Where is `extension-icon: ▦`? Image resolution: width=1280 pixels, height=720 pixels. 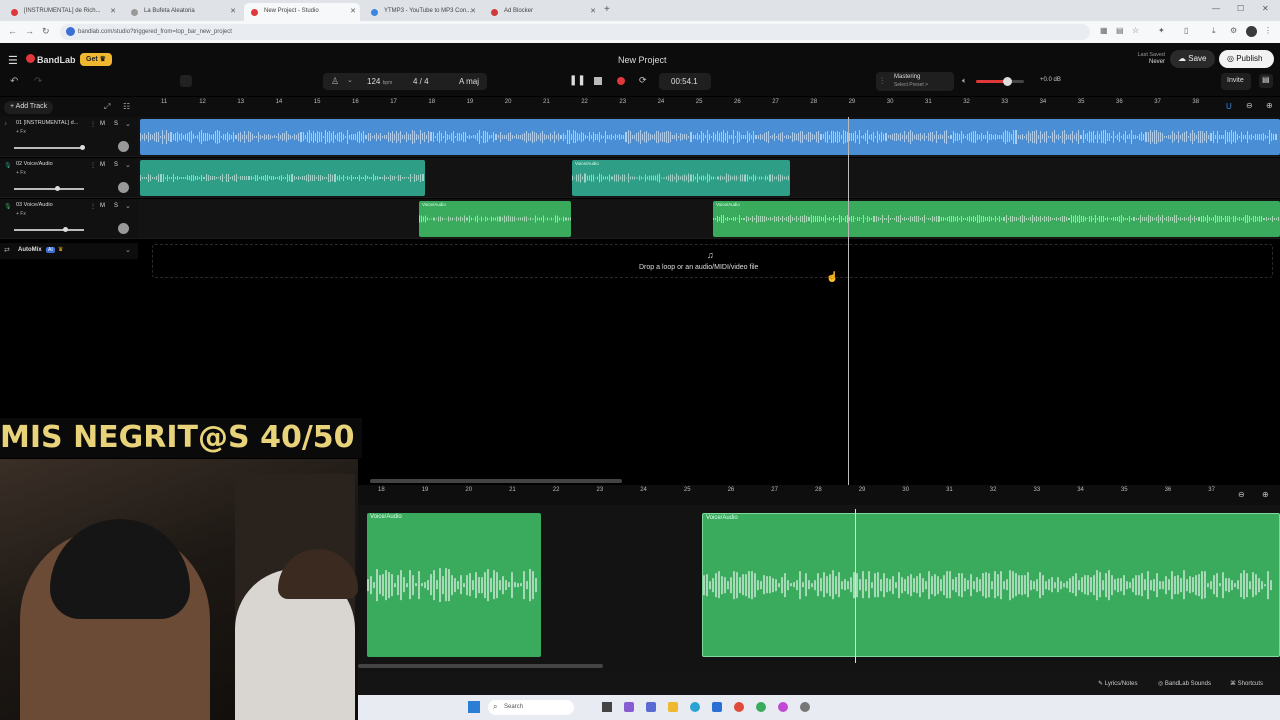
extension-icon: ▦ is located at coordinates (1104, 30).